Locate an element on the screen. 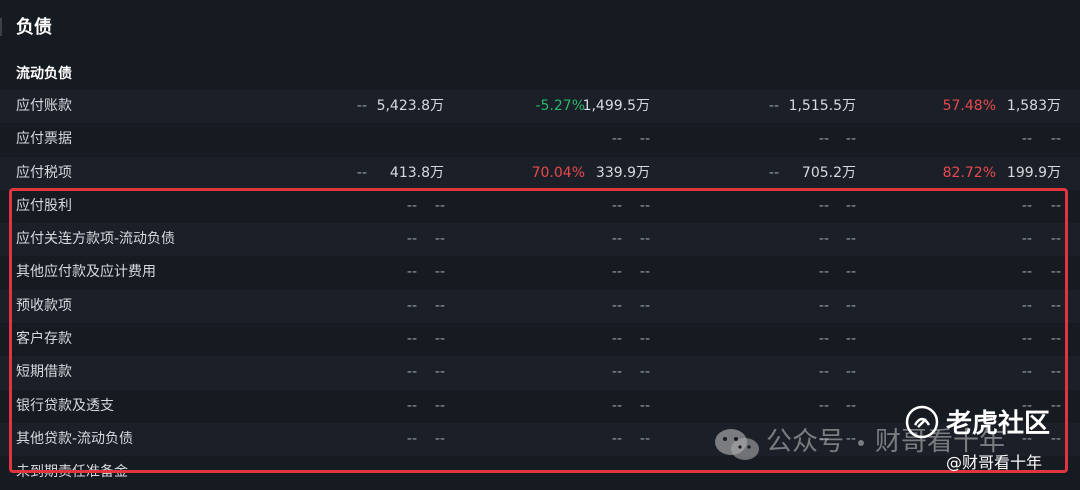 Image resolution: width=1080 pixels, height=490 pixels. row-label: 其他应付款及应计费用 is located at coordinates (86, 272).